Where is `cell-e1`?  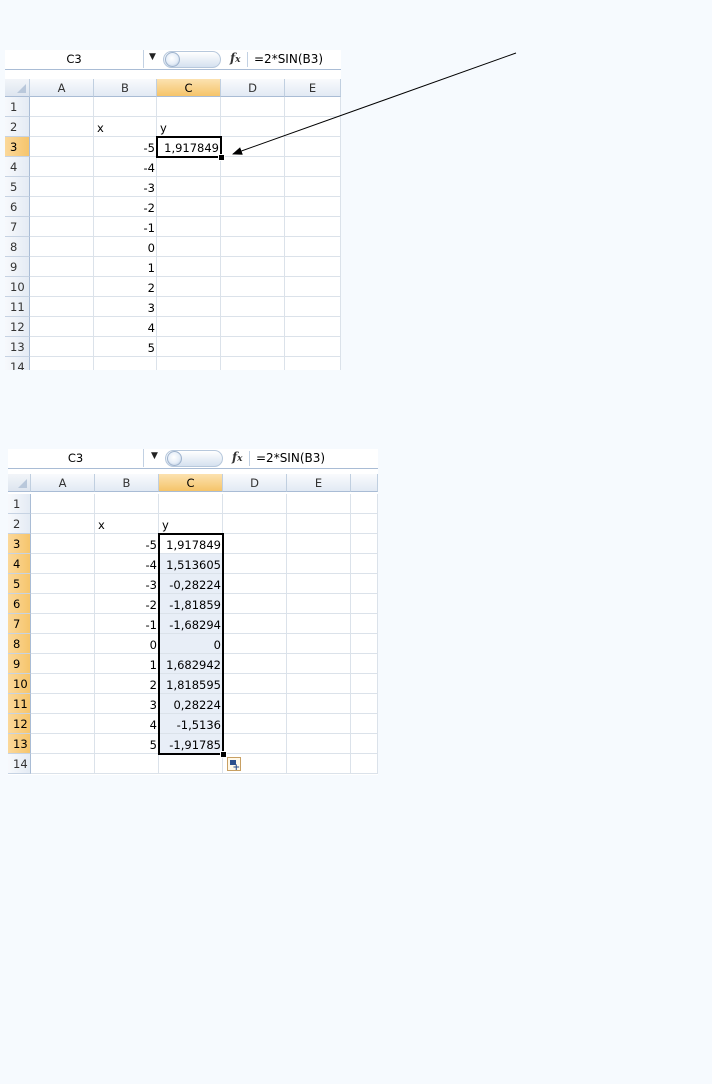 cell-e1 is located at coordinates (319, 504).